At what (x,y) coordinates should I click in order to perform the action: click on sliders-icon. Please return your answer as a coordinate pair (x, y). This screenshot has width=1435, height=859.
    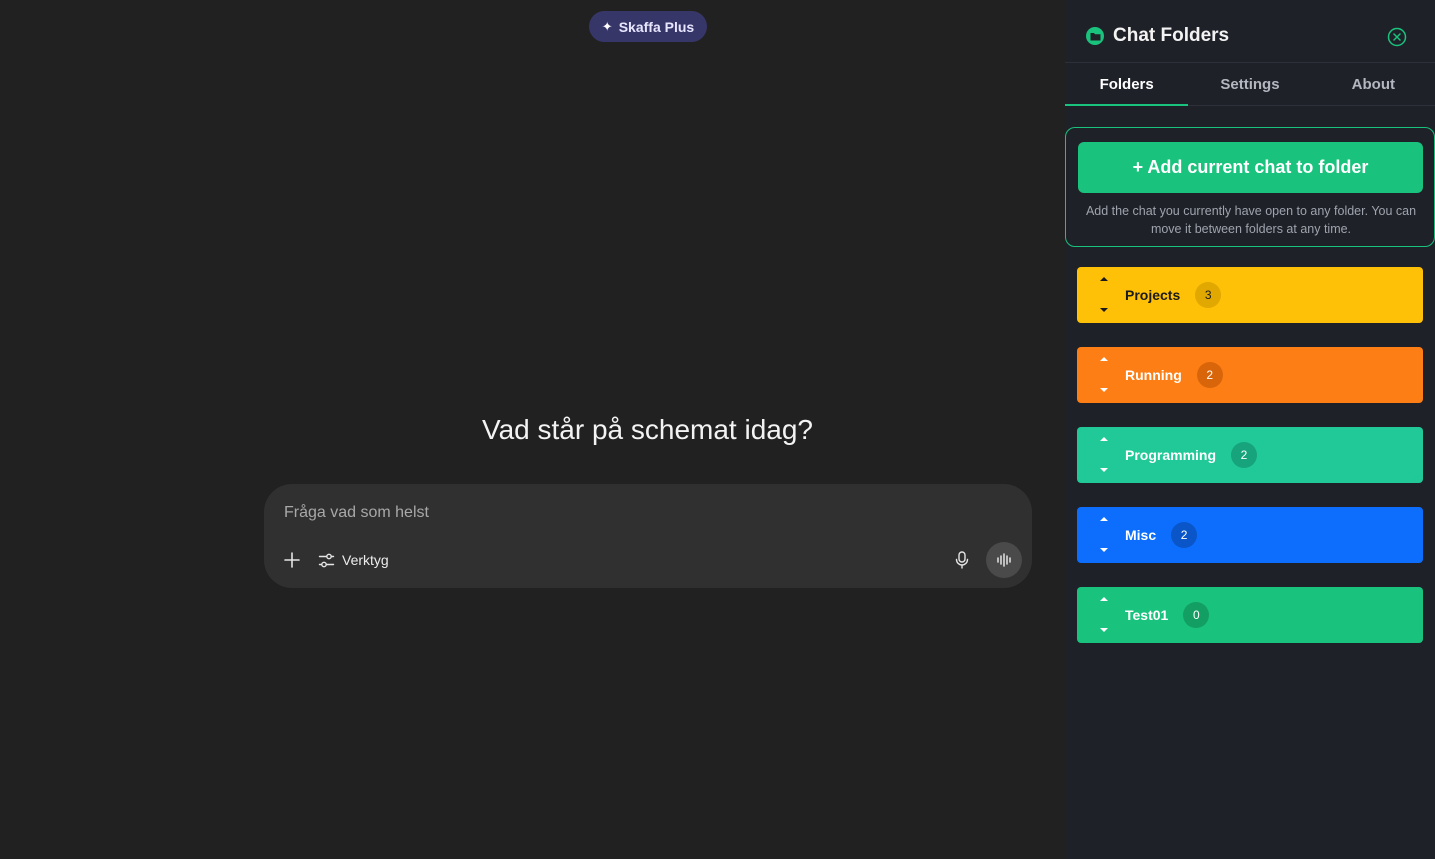
    Looking at the image, I should click on (326, 560).